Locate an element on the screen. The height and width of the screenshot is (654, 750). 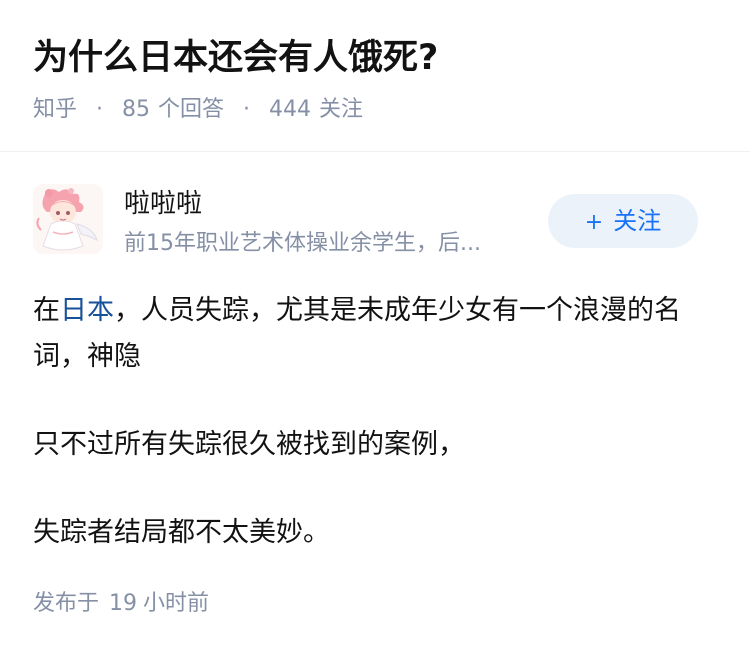
answer-count: 85 is located at coordinates (136, 109).